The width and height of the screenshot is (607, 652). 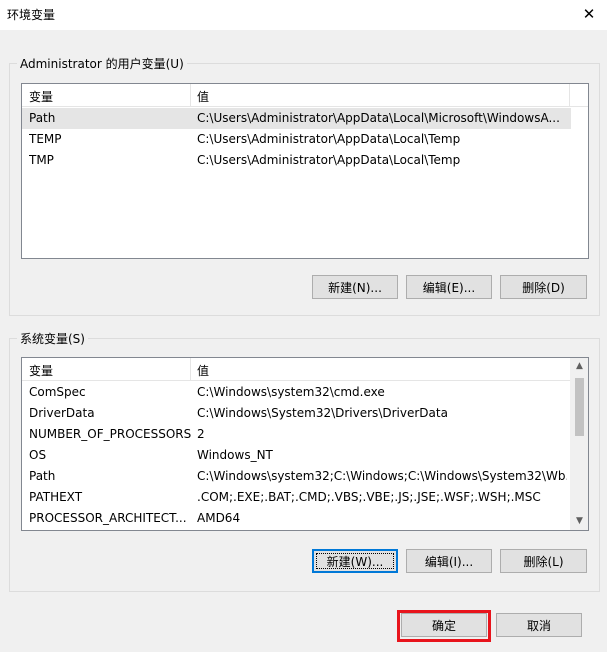 I want to click on button-label: 删除(L), so click(x=543, y=562).